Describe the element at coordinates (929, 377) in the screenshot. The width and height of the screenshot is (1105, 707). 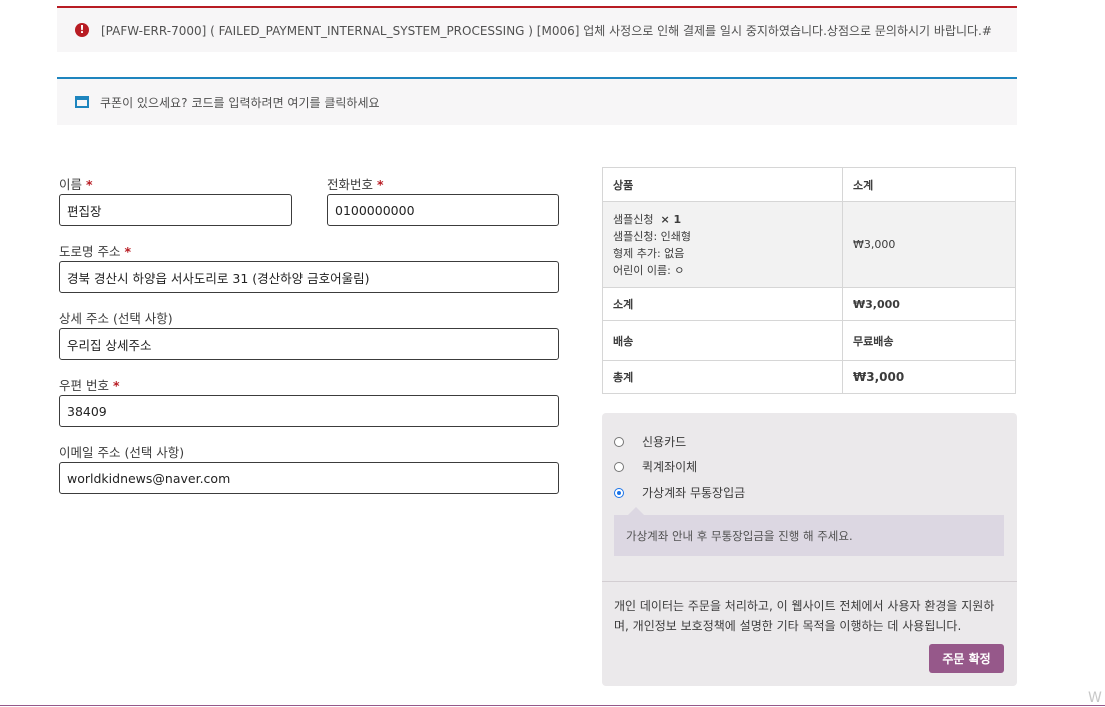
I see `total-value: ₩3,000` at that location.